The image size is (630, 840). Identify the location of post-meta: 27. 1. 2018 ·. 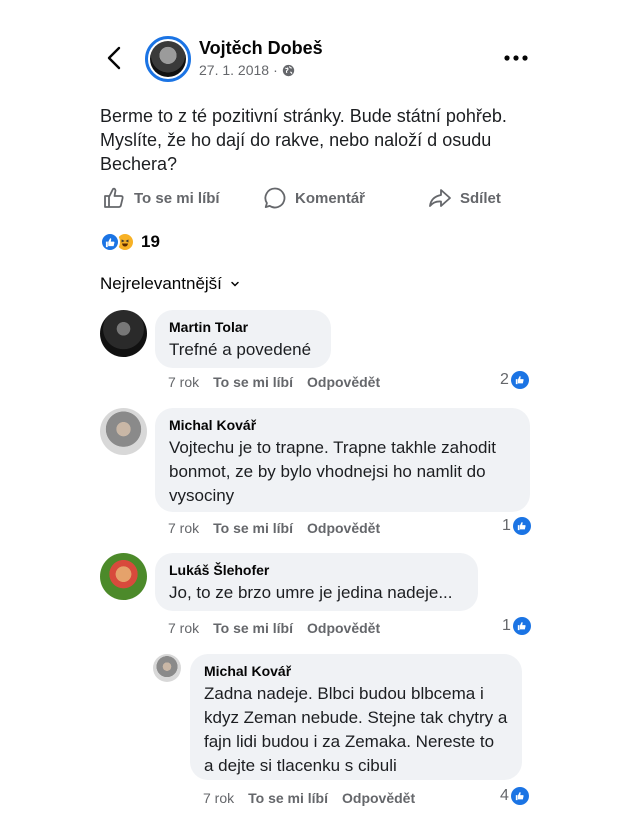
(247, 70).